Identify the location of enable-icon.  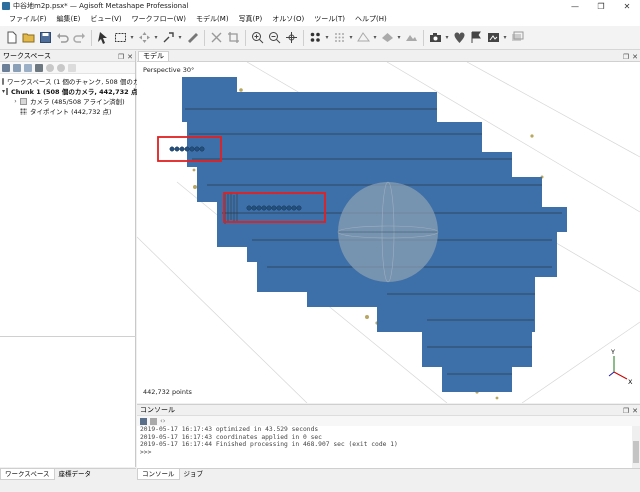
(50, 67).